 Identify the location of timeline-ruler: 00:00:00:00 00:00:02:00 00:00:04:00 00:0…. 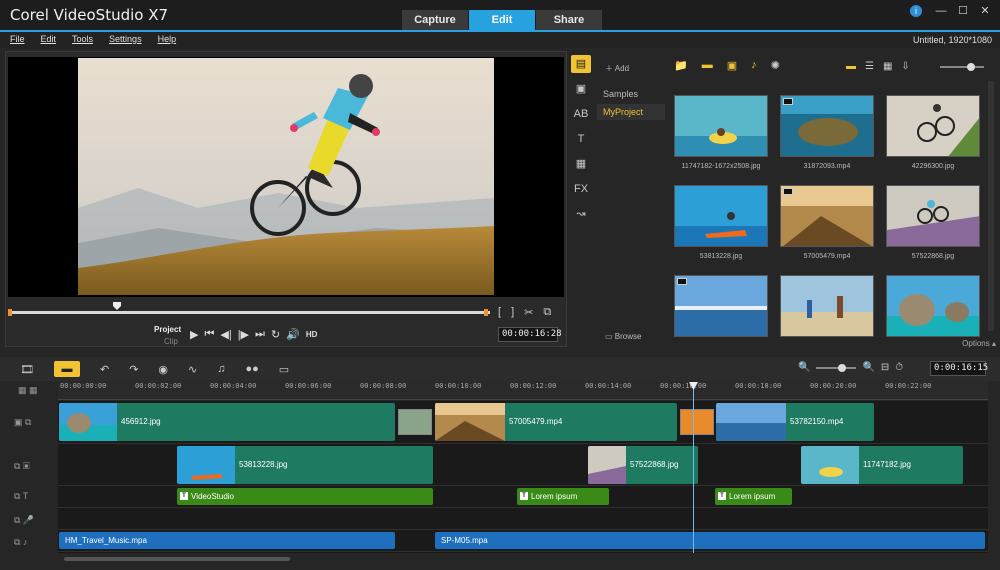
(523, 390).